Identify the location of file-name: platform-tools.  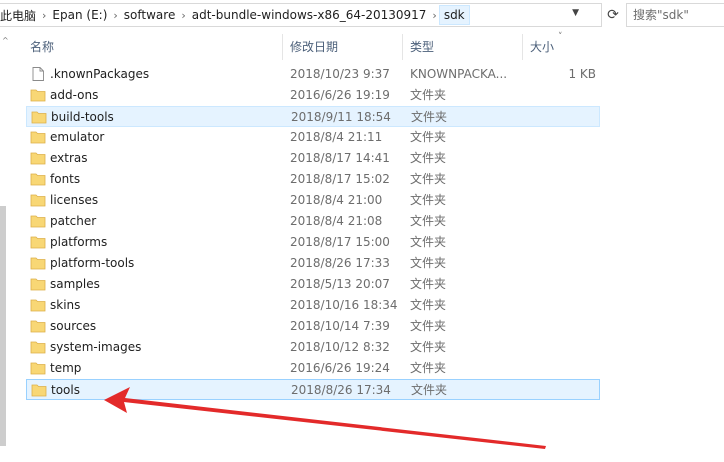
(92, 263).